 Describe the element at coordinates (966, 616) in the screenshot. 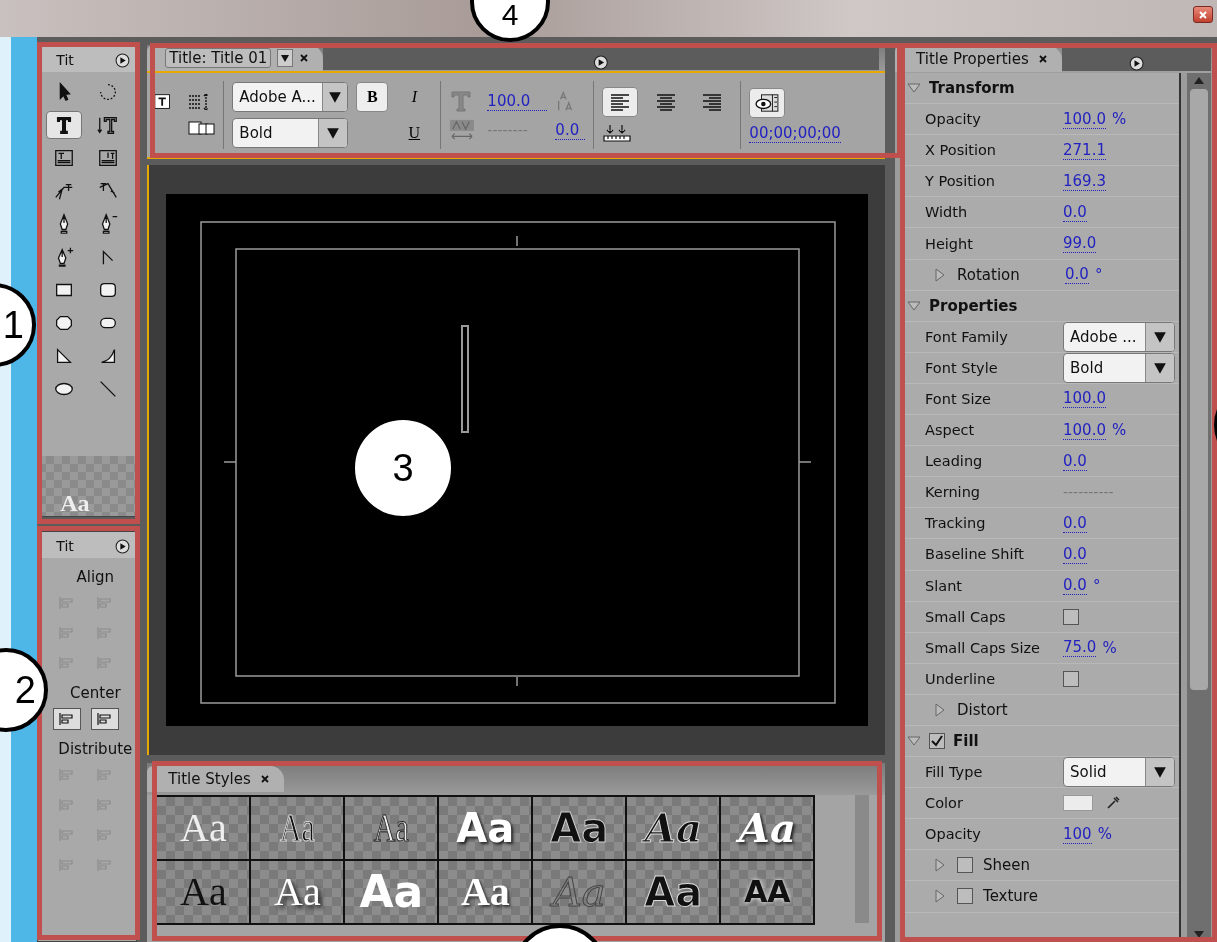

I see `property-label: Small Caps` at that location.